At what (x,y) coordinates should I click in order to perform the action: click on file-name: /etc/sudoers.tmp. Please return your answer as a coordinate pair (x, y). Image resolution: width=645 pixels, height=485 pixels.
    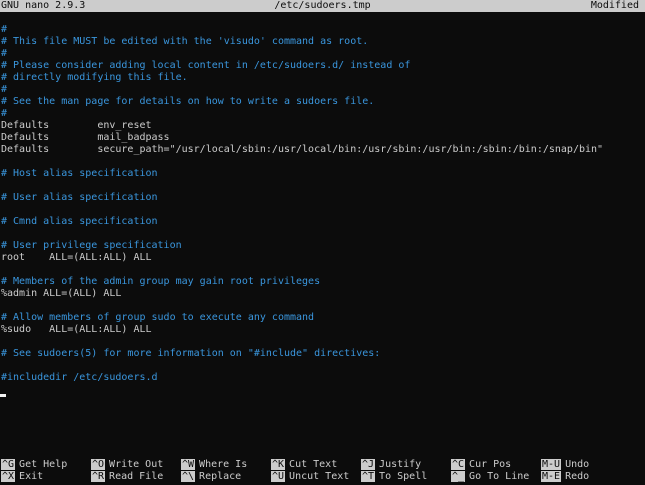
    Looking at the image, I should click on (322, 5).